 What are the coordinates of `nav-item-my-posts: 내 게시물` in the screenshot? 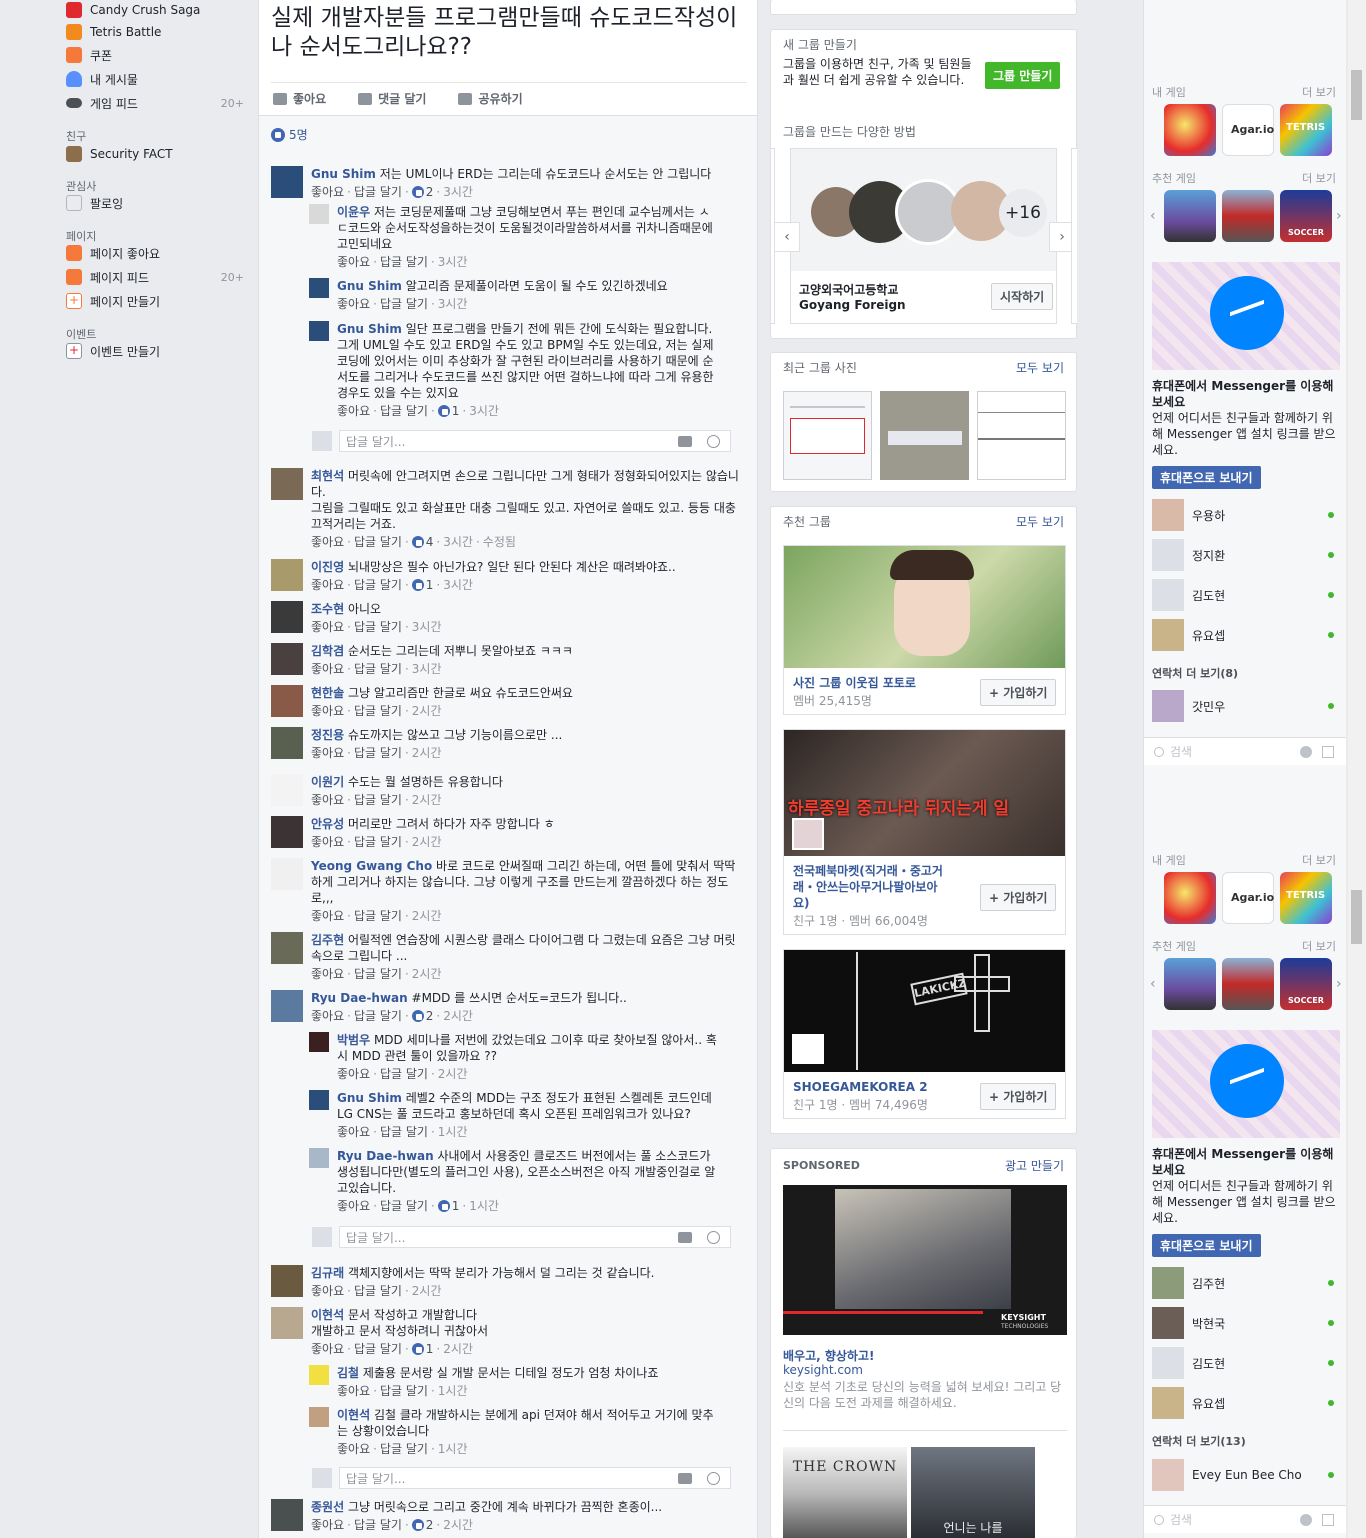 It's located at (155, 79).